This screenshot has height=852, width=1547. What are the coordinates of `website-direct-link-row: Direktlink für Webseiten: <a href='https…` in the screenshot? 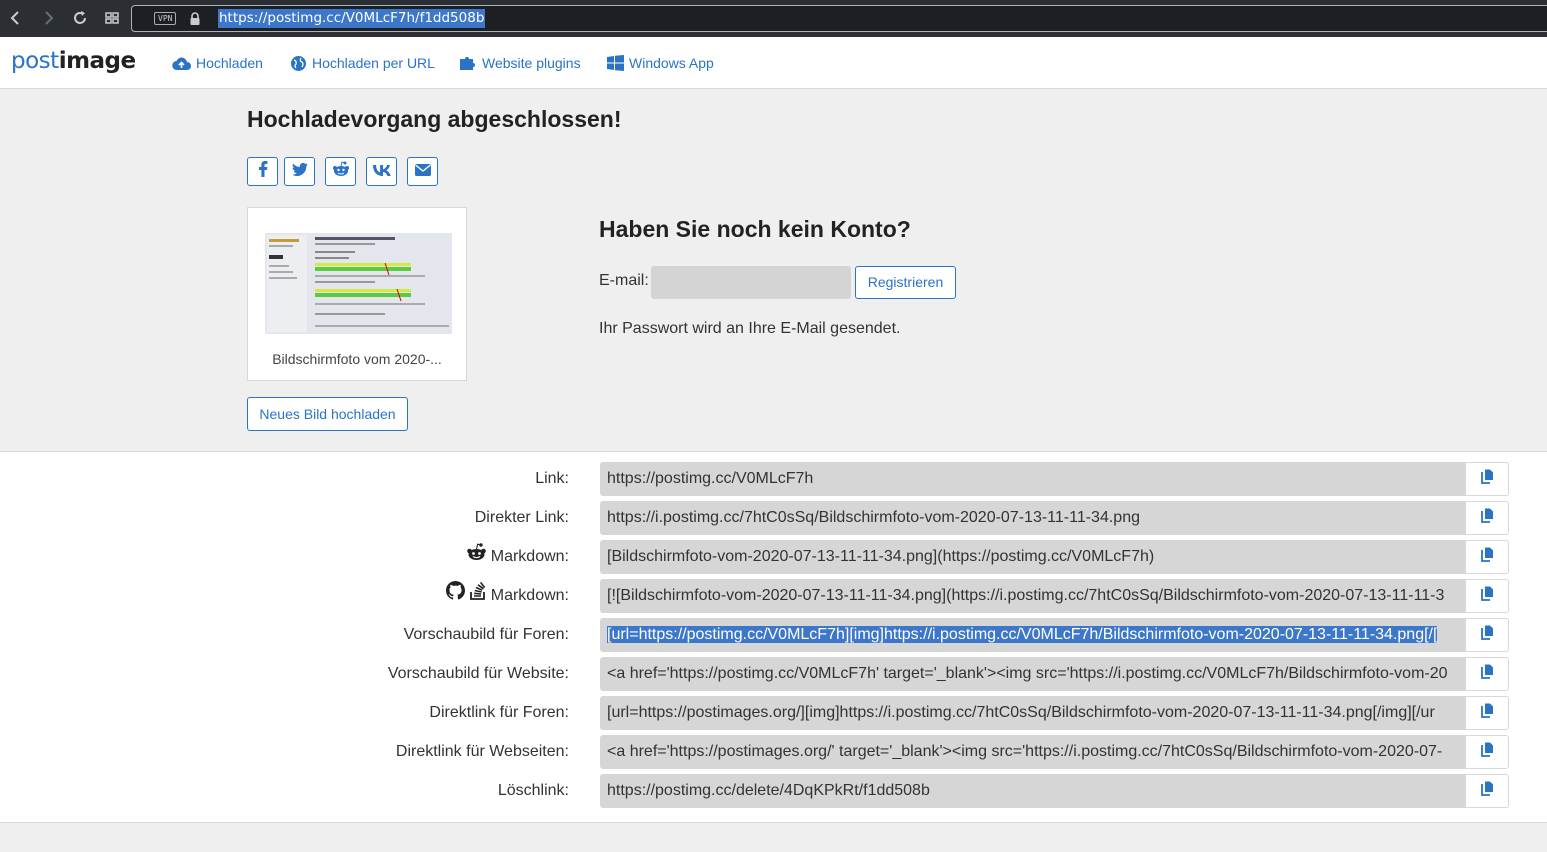 It's located at (773, 752).